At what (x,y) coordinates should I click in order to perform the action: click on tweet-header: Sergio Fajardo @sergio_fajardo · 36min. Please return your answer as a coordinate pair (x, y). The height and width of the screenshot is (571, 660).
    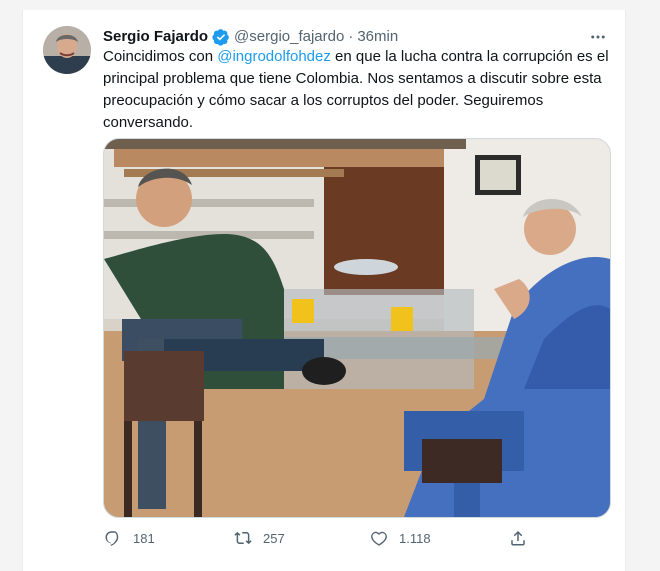
    Looking at the image, I should click on (356, 37).